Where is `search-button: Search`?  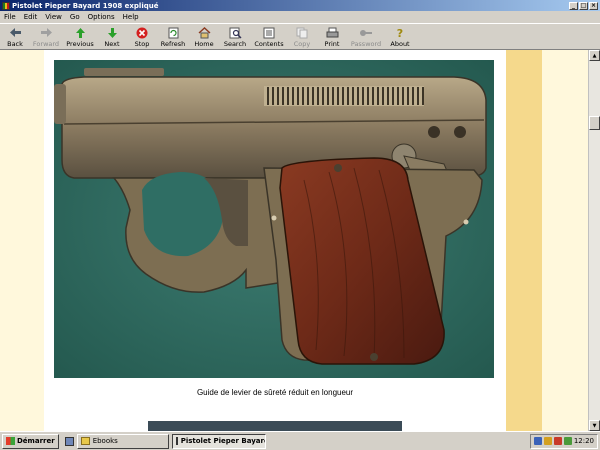 search-button: Search is located at coordinates (235, 36).